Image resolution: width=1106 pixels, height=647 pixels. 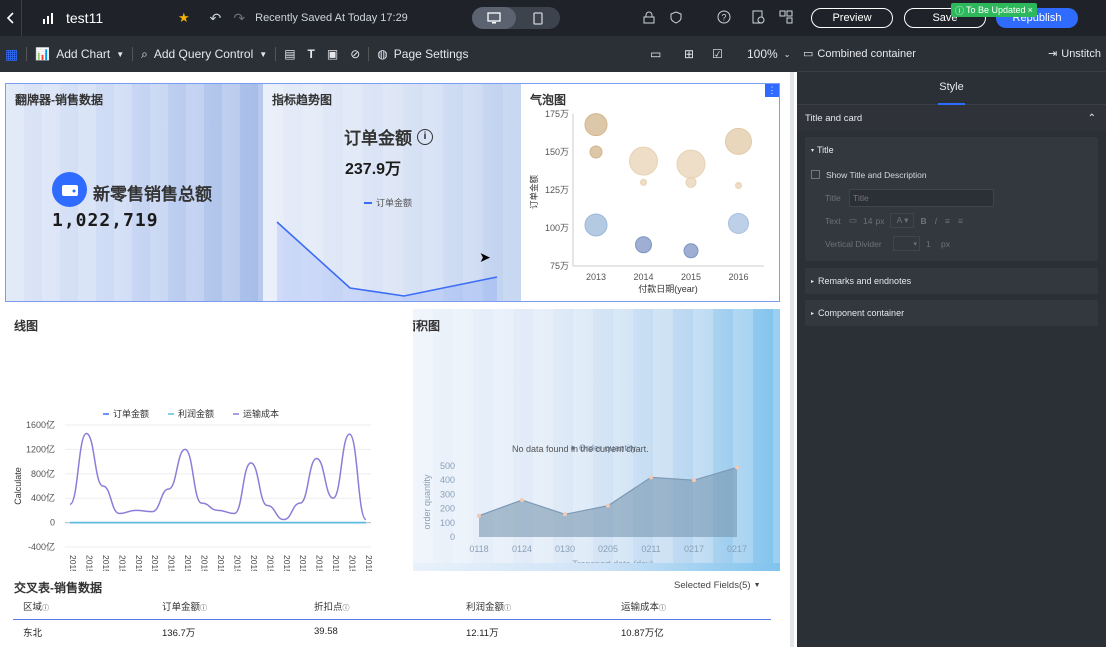 What do you see at coordinates (289, 54) in the screenshot?
I see `tab-container-icon: ▤` at bounding box center [289, 54].